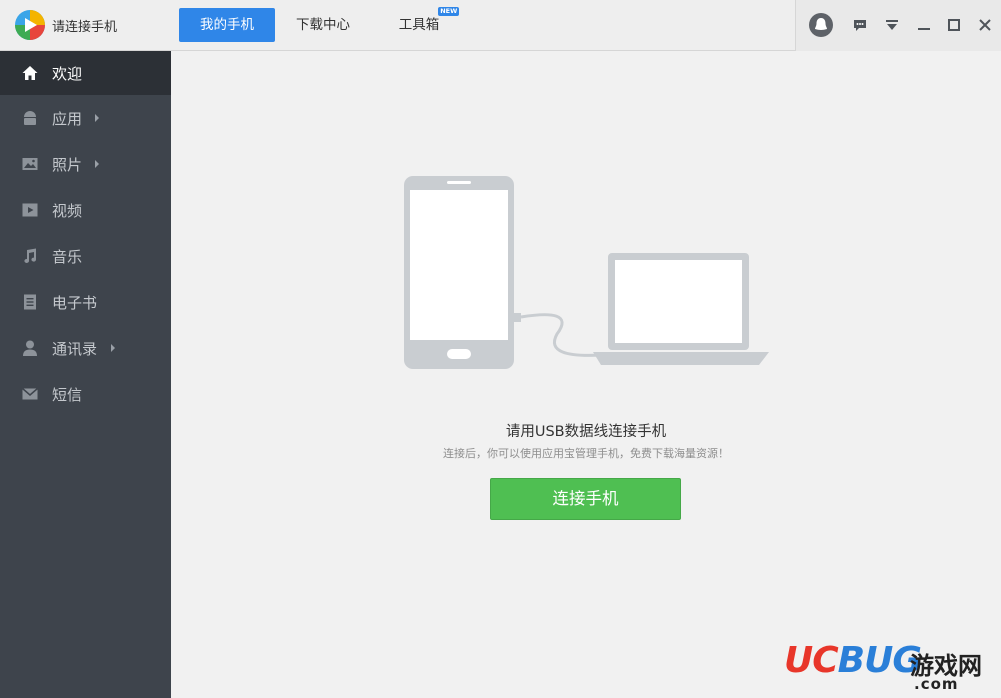 This screenshot has height=698, width=1001. Describe the element at coordinates (30, 302) in the screenshot. I see `ebook-icon` at that location.